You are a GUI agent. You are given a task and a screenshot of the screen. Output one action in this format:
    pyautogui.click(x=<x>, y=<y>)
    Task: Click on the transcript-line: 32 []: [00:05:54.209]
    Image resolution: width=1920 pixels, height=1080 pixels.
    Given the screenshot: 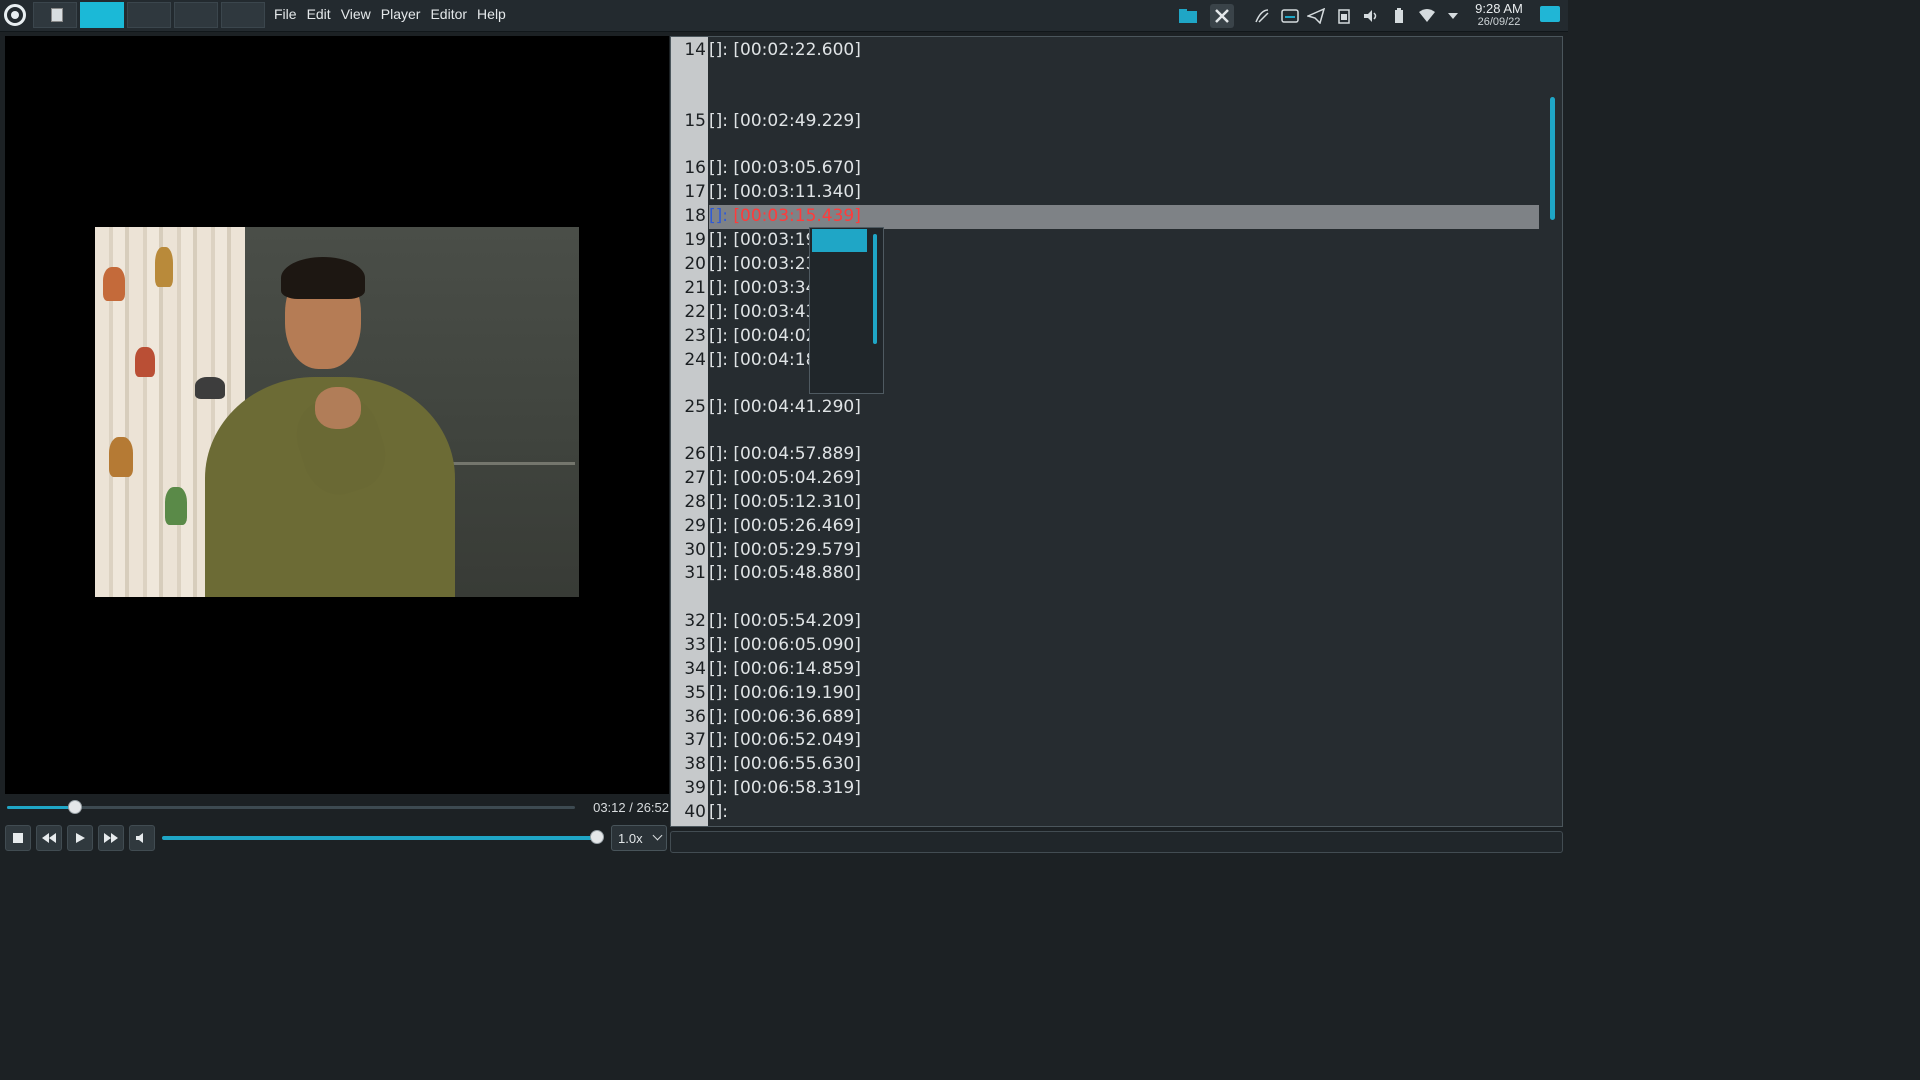 What is the action you would take?
    pyautogui.click(x=1107, y=622)
    